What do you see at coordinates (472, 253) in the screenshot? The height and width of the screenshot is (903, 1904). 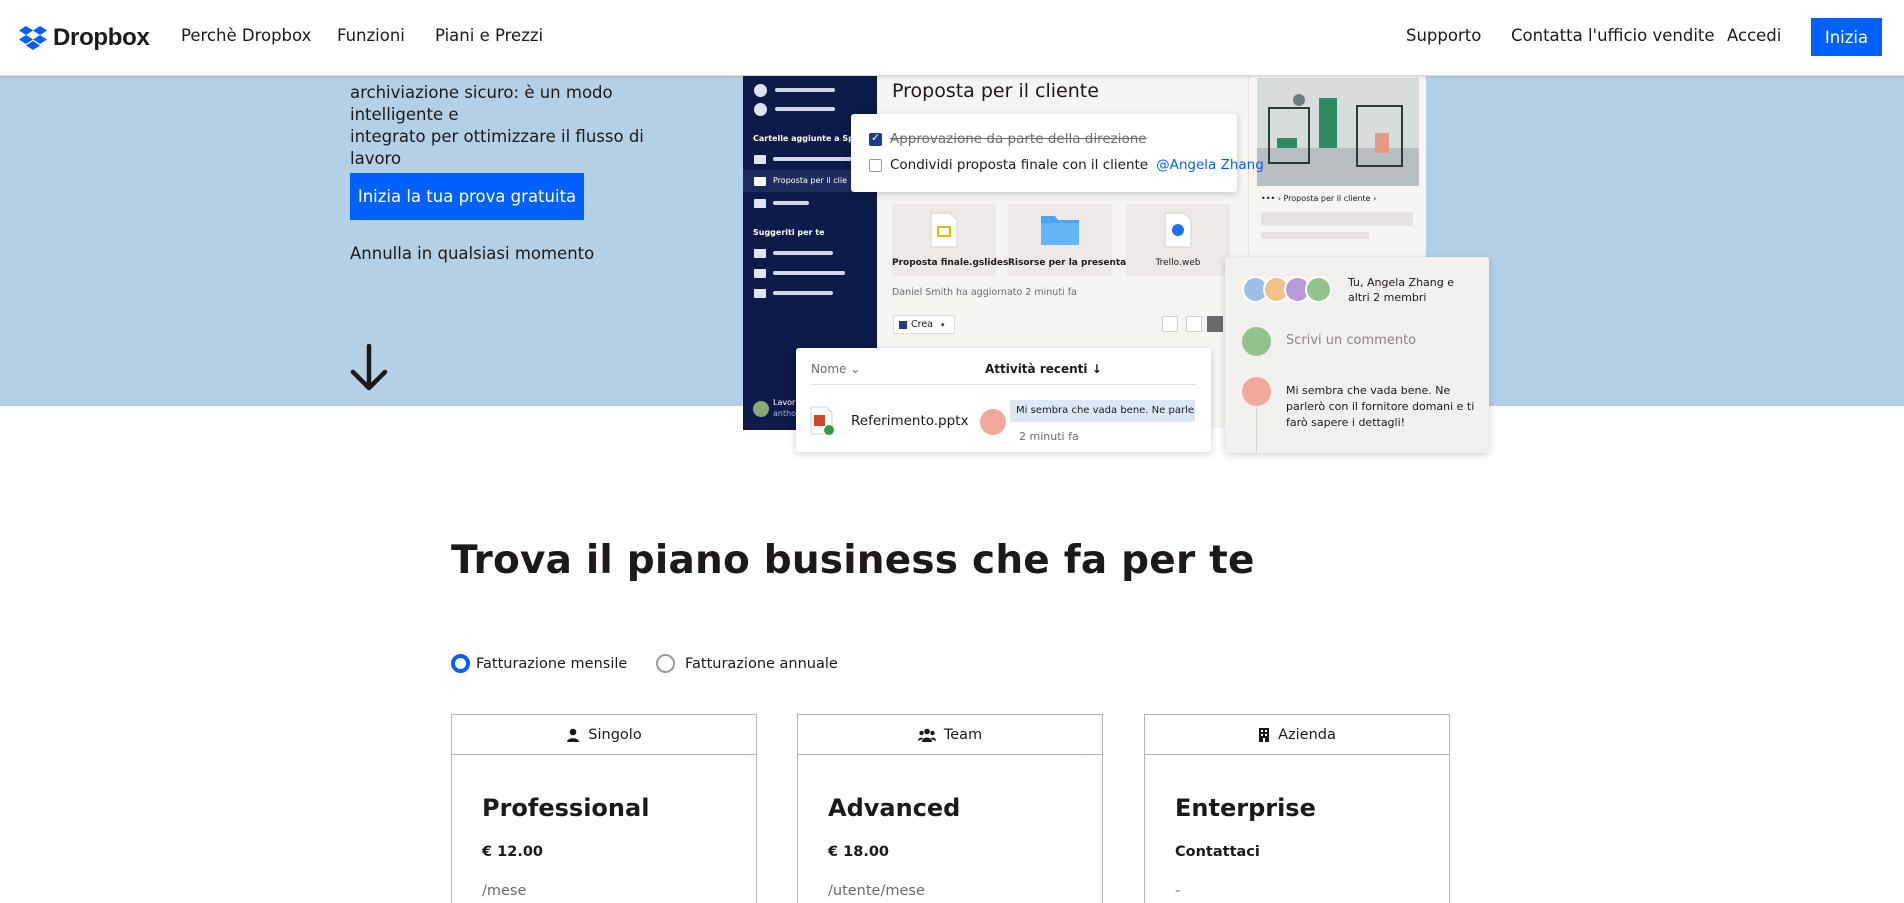 I see `cancel-anytime-note: Annulla in qualsiasi momento` at bounding box center [472, 253].